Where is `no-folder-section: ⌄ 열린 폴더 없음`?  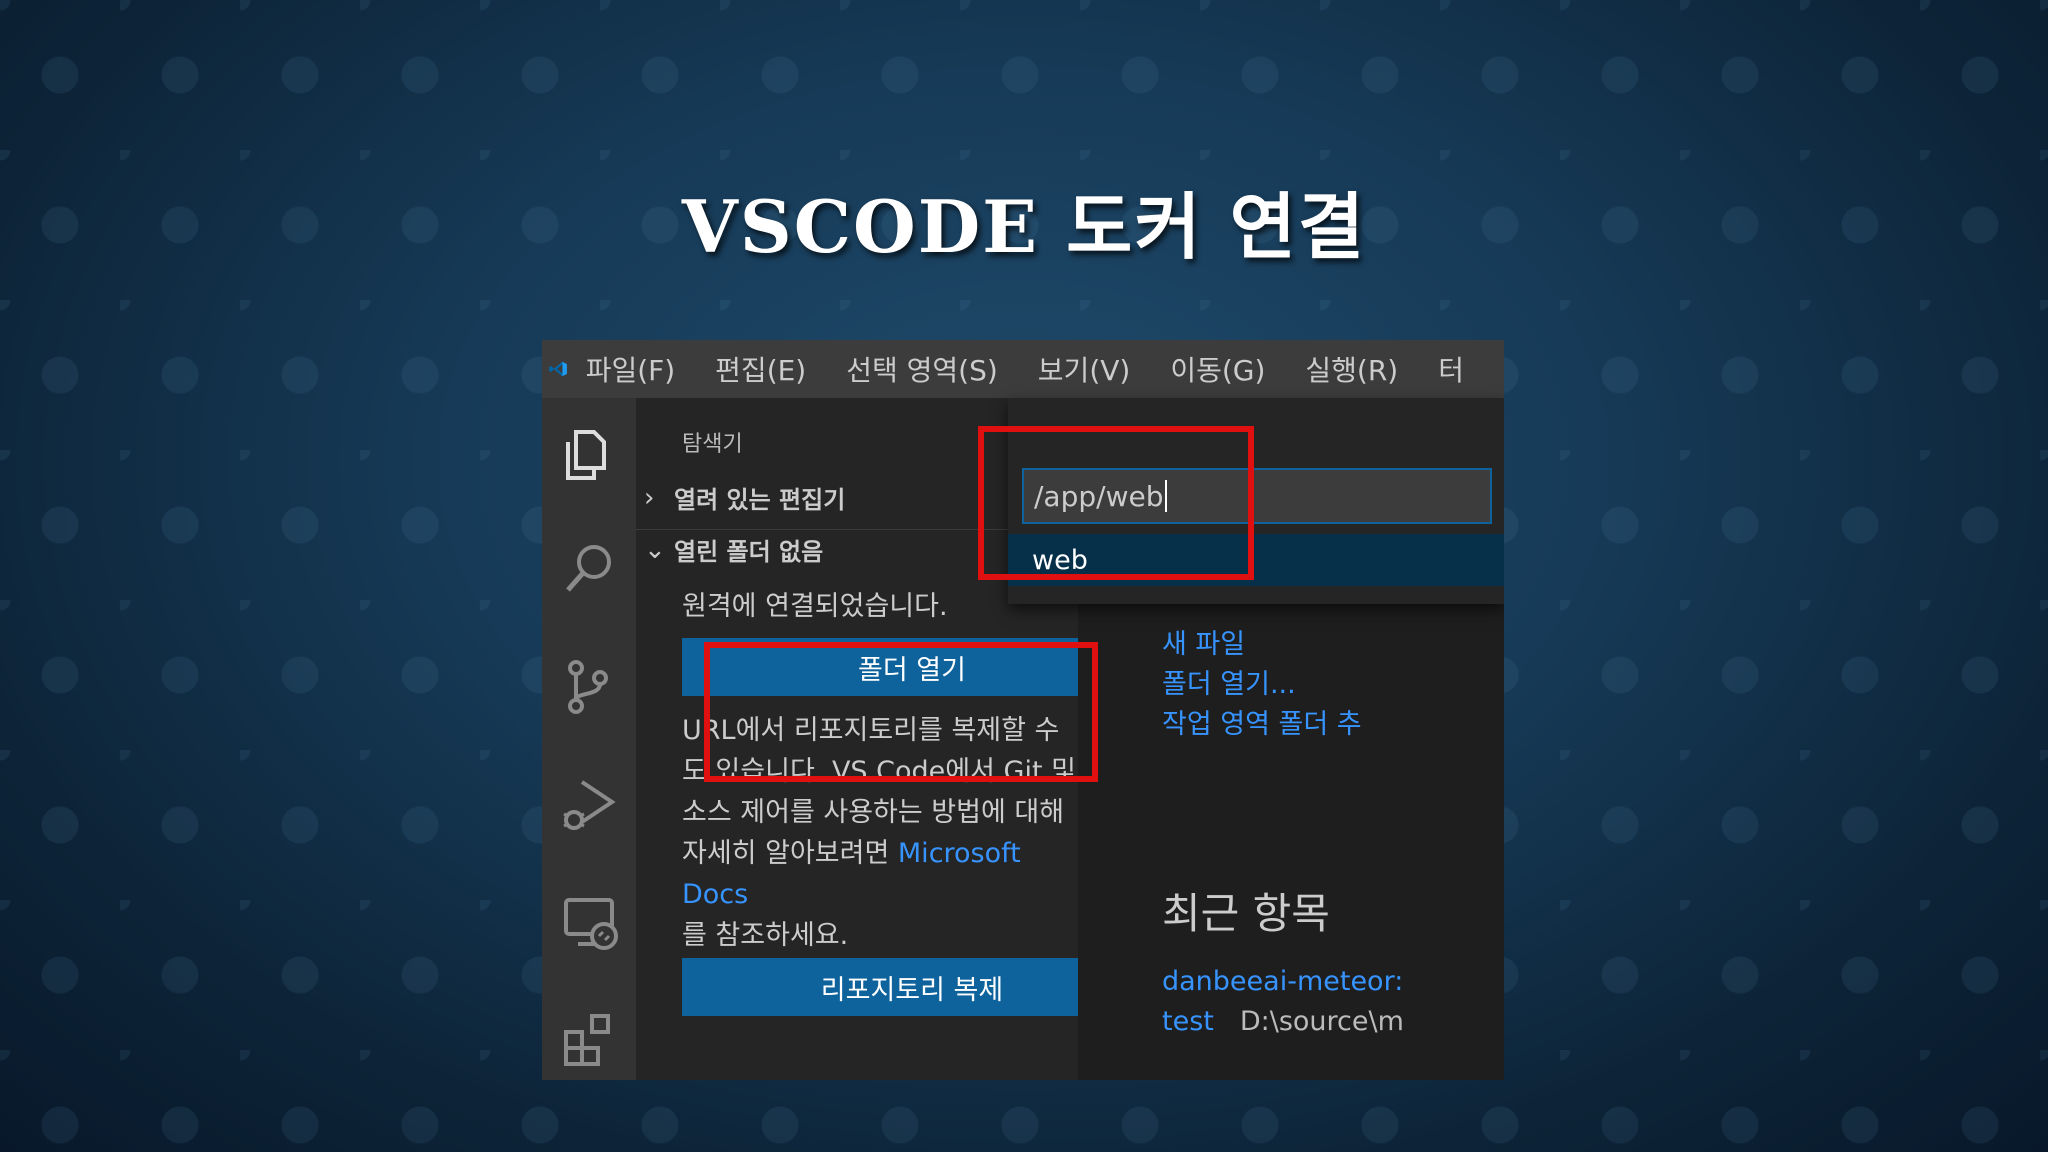 no-folder-section: ⌄ 열린 폴더 없음 is located at coordinates (733, 549).